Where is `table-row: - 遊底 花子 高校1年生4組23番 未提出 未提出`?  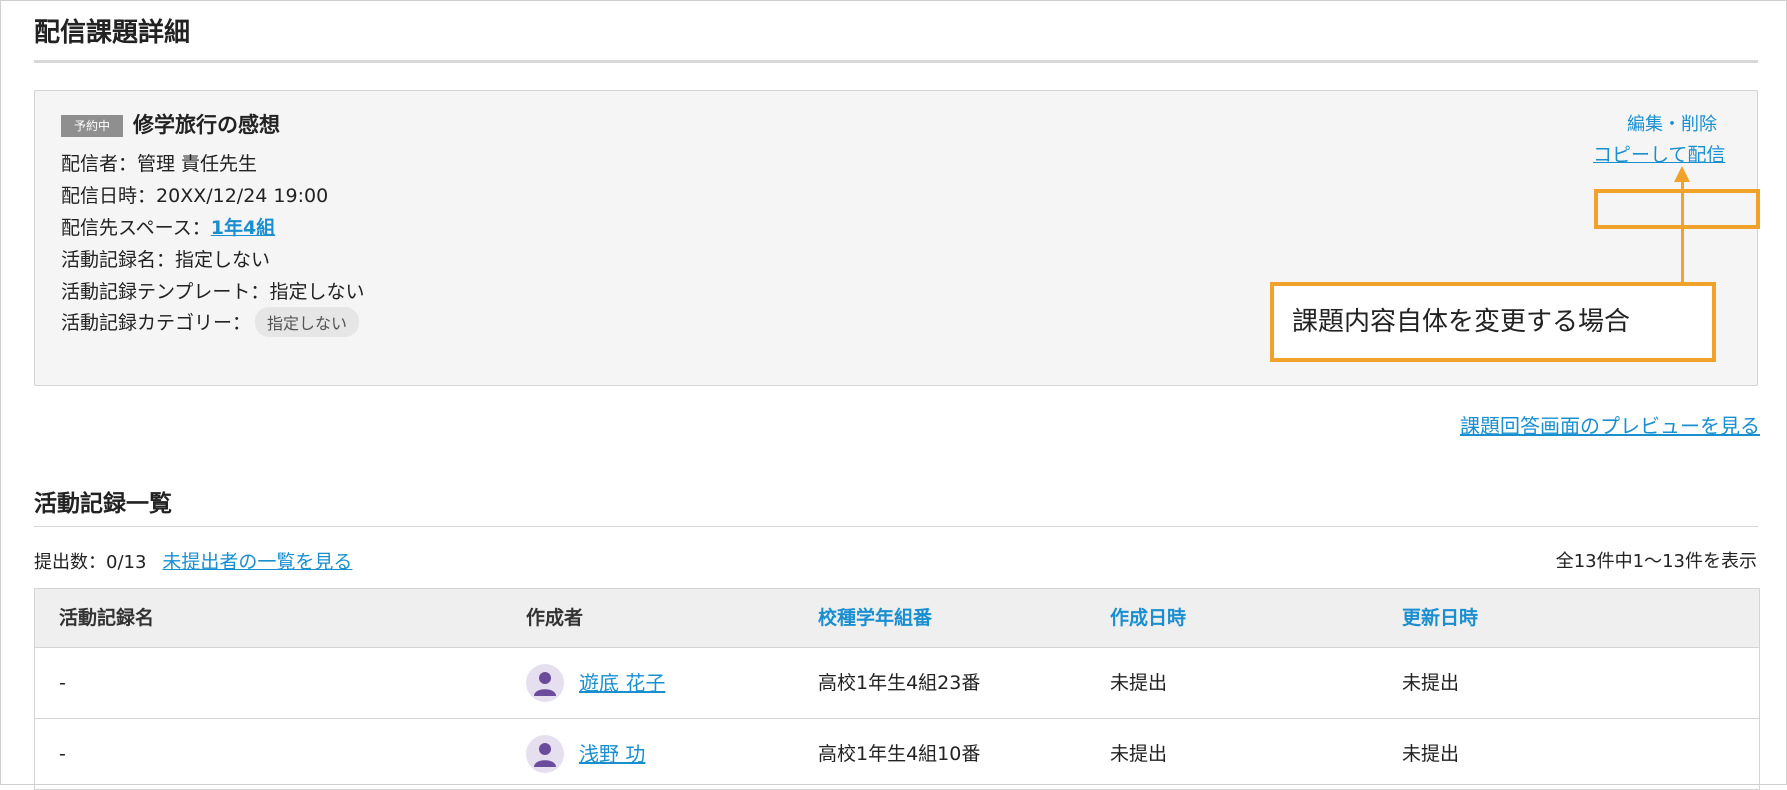
table-row: - 遊底 花子 高校1年生4組23番 未提出 未提出 is located at coordinates (897, 683).